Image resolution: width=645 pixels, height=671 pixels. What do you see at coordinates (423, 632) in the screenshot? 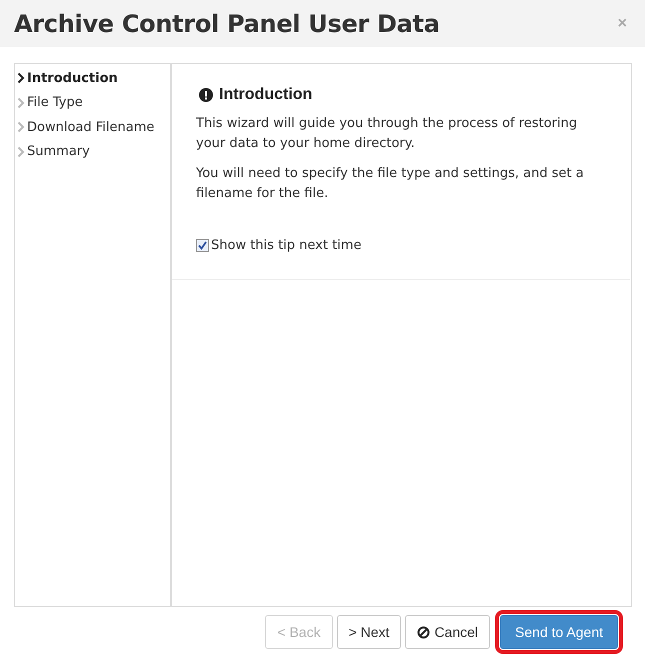
I see `ban-icon` at bounding box center [423, 632].